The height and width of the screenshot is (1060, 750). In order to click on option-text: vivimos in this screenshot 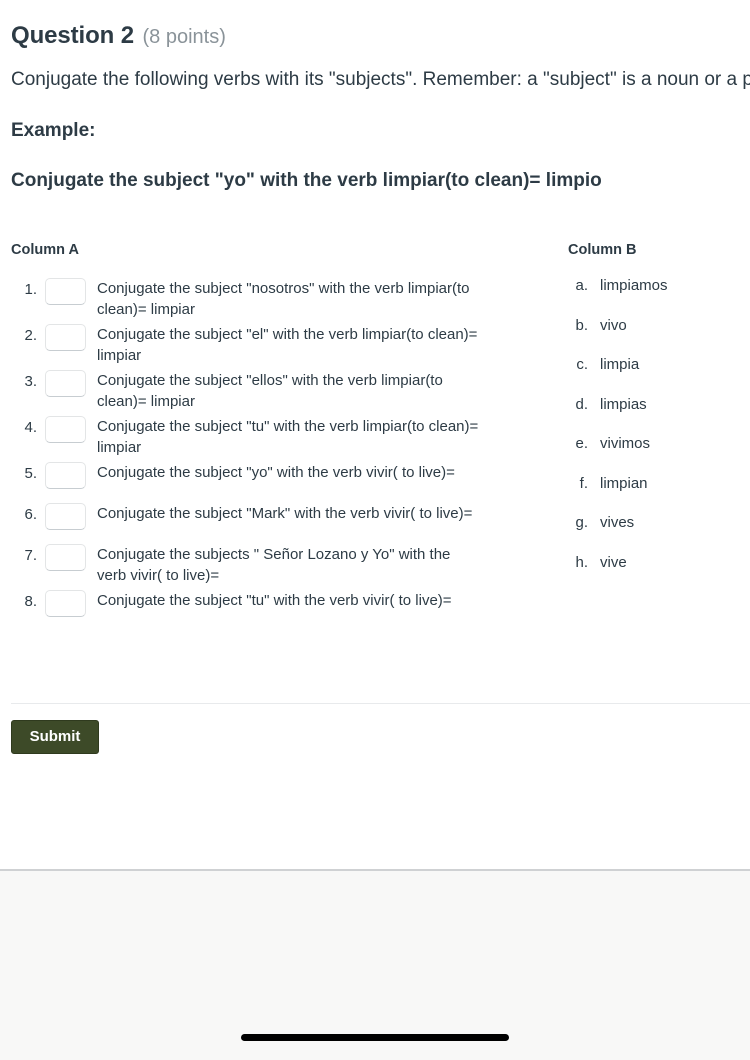, I will do `click(625, 443)`.